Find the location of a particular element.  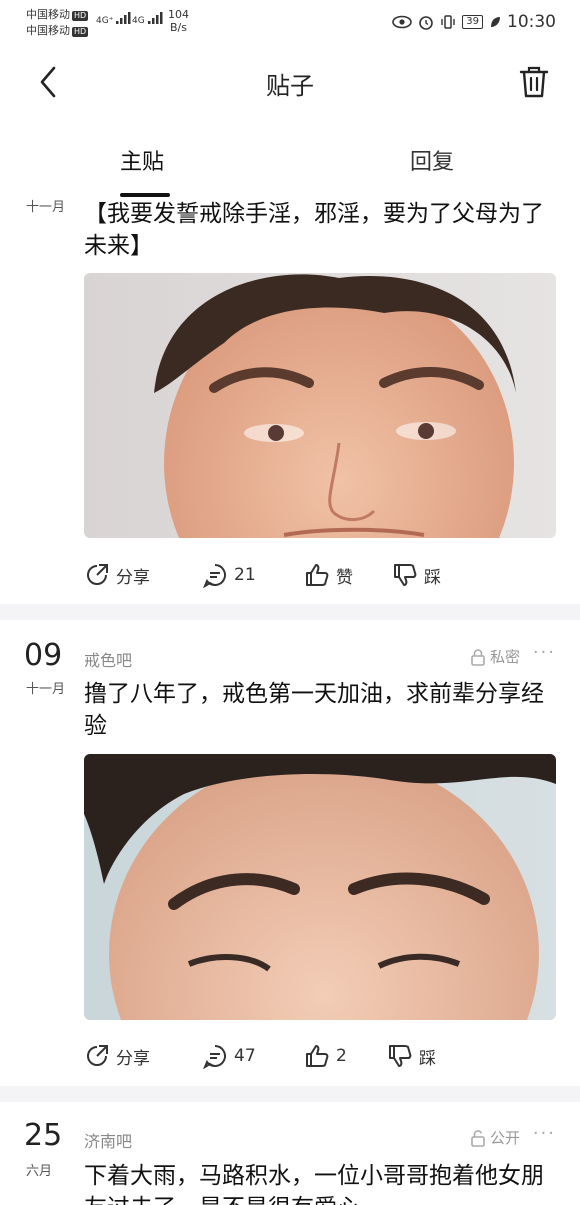

alarm-icon is located at coordinates (426, 23).